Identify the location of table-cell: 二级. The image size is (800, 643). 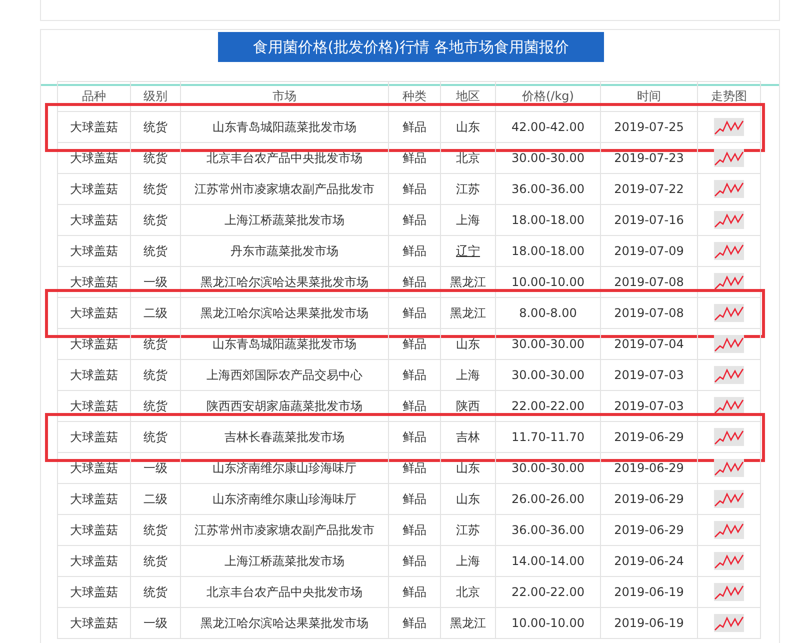
(156, 313).